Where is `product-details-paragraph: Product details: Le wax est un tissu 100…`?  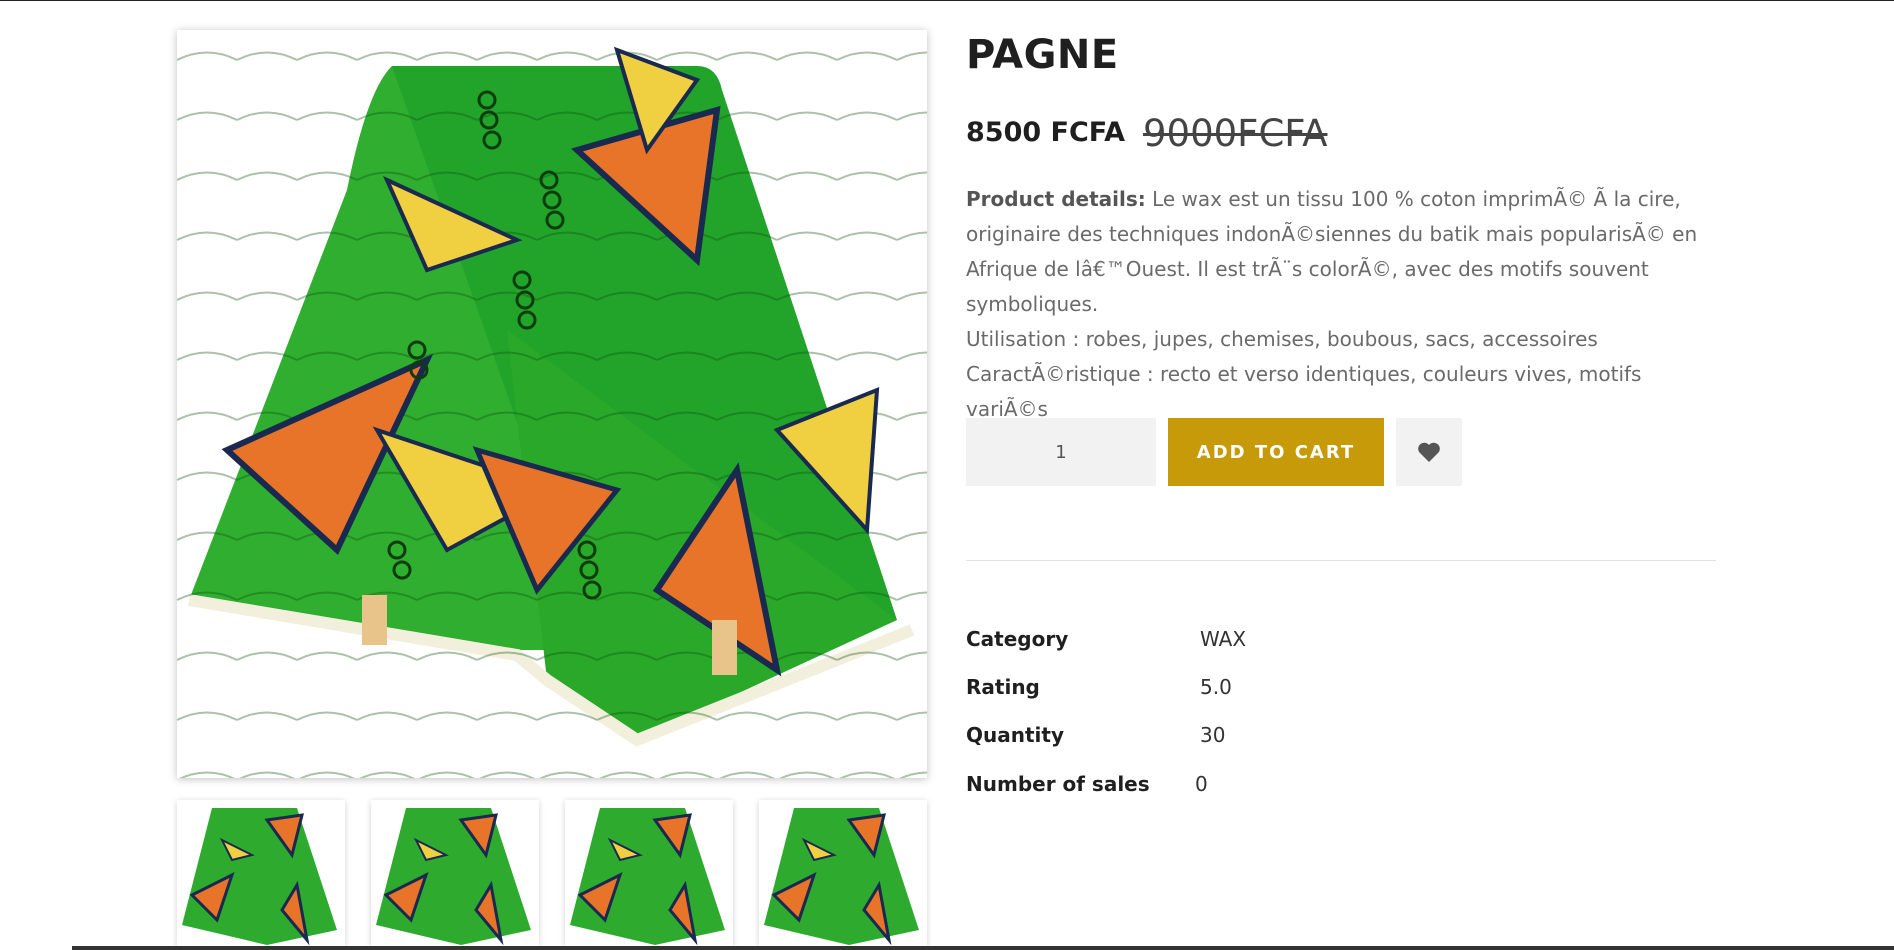 product-details-paragraph: Product details: Le wax est un tissu 100… is located at coordinates (1342, 252).